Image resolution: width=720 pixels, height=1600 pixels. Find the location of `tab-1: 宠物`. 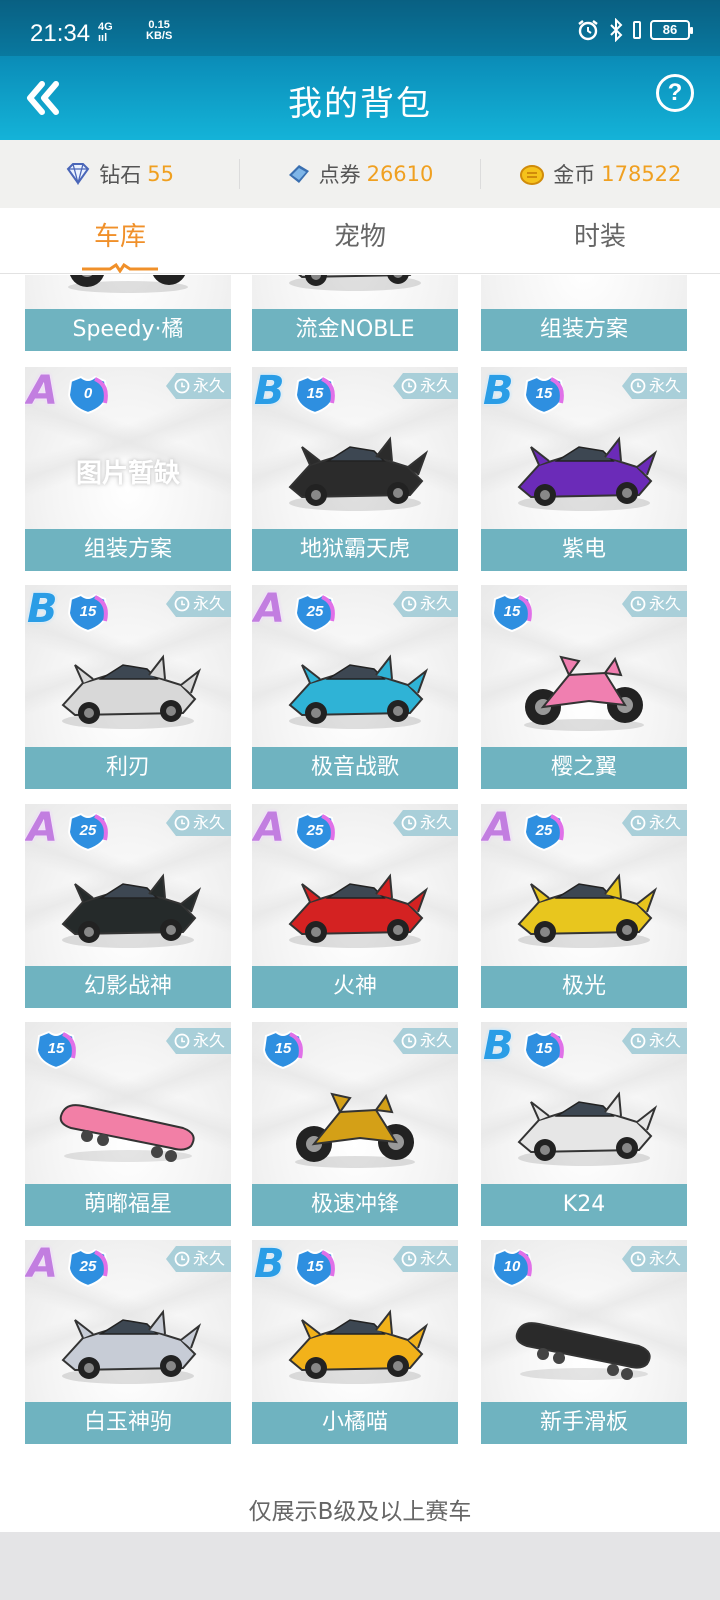

tab-1: 宠物 is located at coordinates (360, 240).